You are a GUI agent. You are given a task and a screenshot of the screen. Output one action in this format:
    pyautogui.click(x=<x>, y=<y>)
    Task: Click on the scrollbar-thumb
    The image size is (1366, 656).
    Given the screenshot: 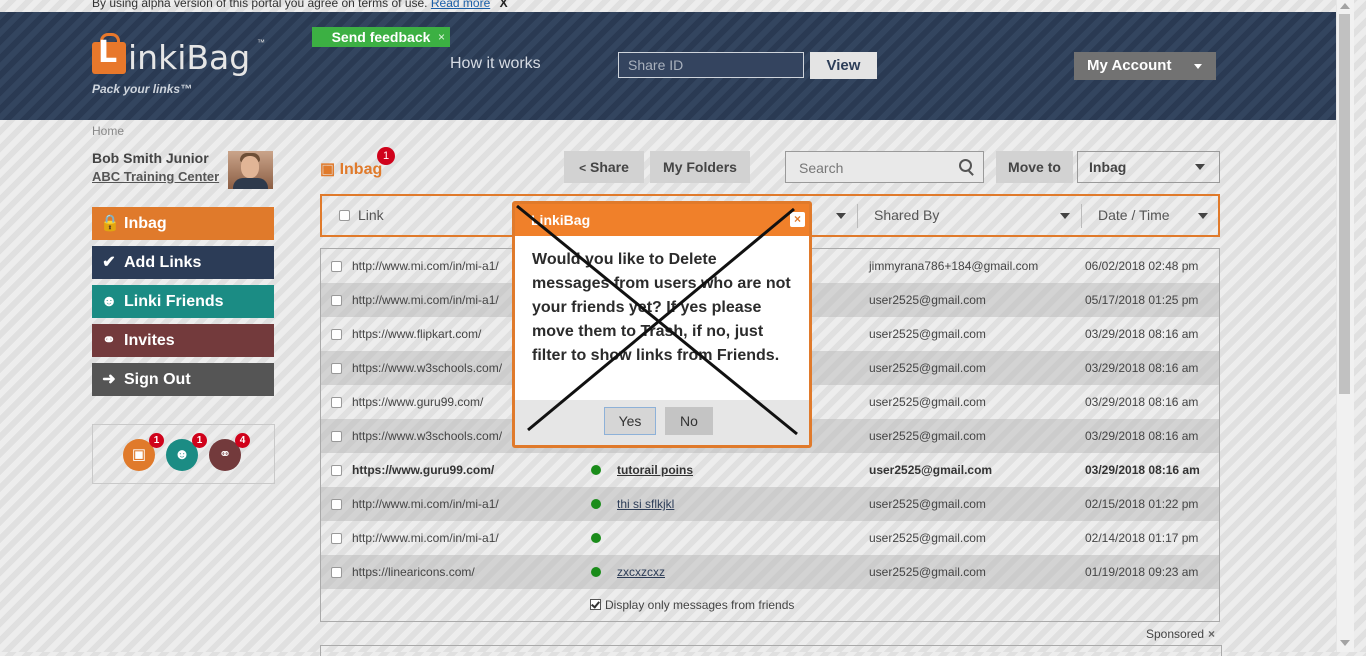 What is the action you would take?
    pyautogui.click(x=1344, y=204)
    